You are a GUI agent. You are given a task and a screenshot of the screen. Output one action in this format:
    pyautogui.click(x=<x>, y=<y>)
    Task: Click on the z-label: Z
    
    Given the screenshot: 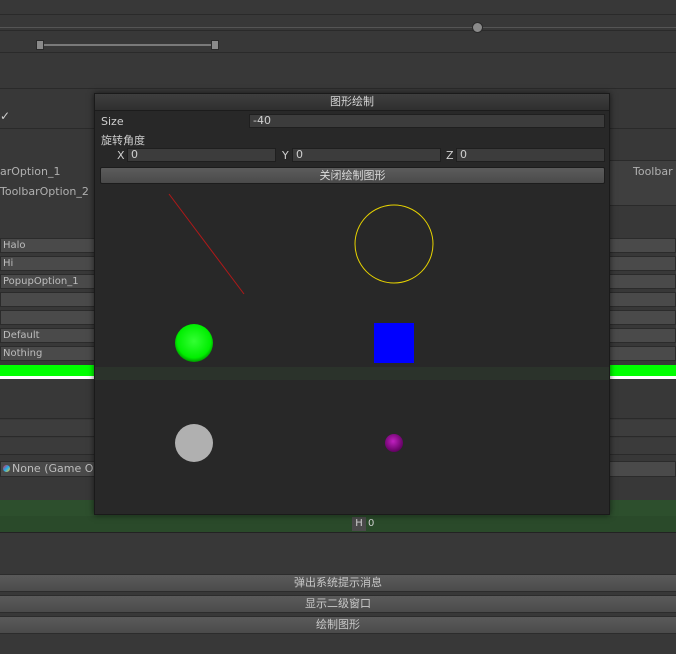 What is the action you would take?
    pyautogui.click(x=450, y=155)
    